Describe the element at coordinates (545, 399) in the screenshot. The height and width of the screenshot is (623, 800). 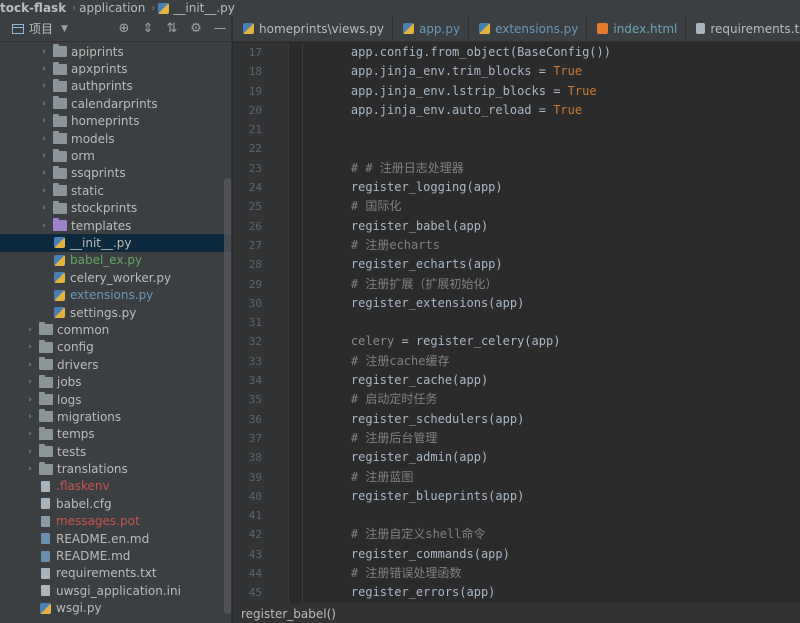
I see `code-line: # 启动定时任务` at that location.